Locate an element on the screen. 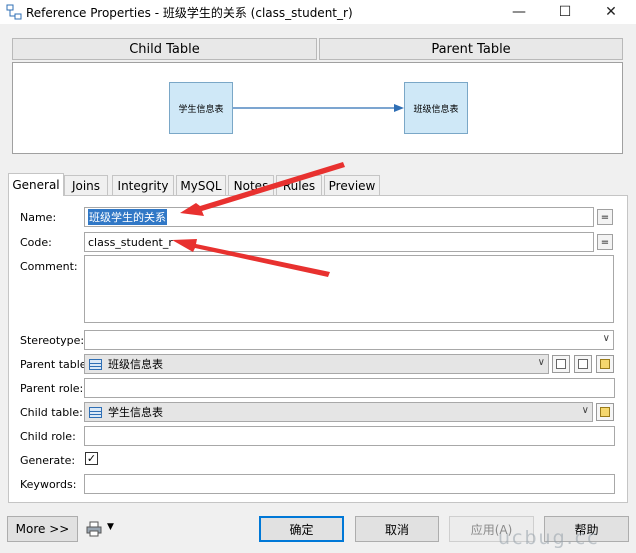  parent-table-combo: 班级信息表 ∨ is located at coordinates (316, 364).